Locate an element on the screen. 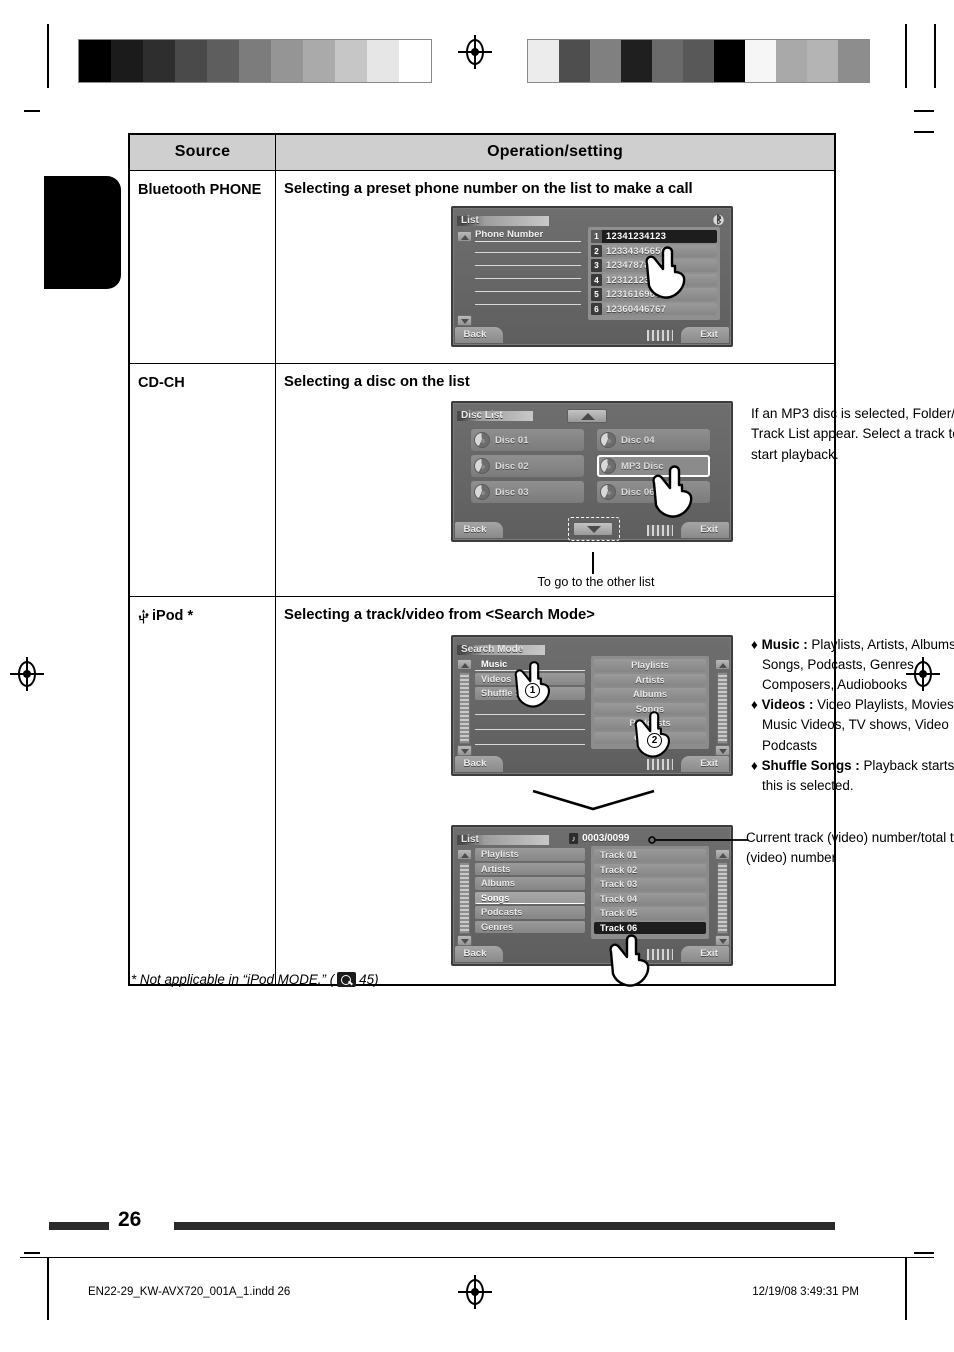  table-header-row: Source Operation/setting is located at coordinates (482, 152).